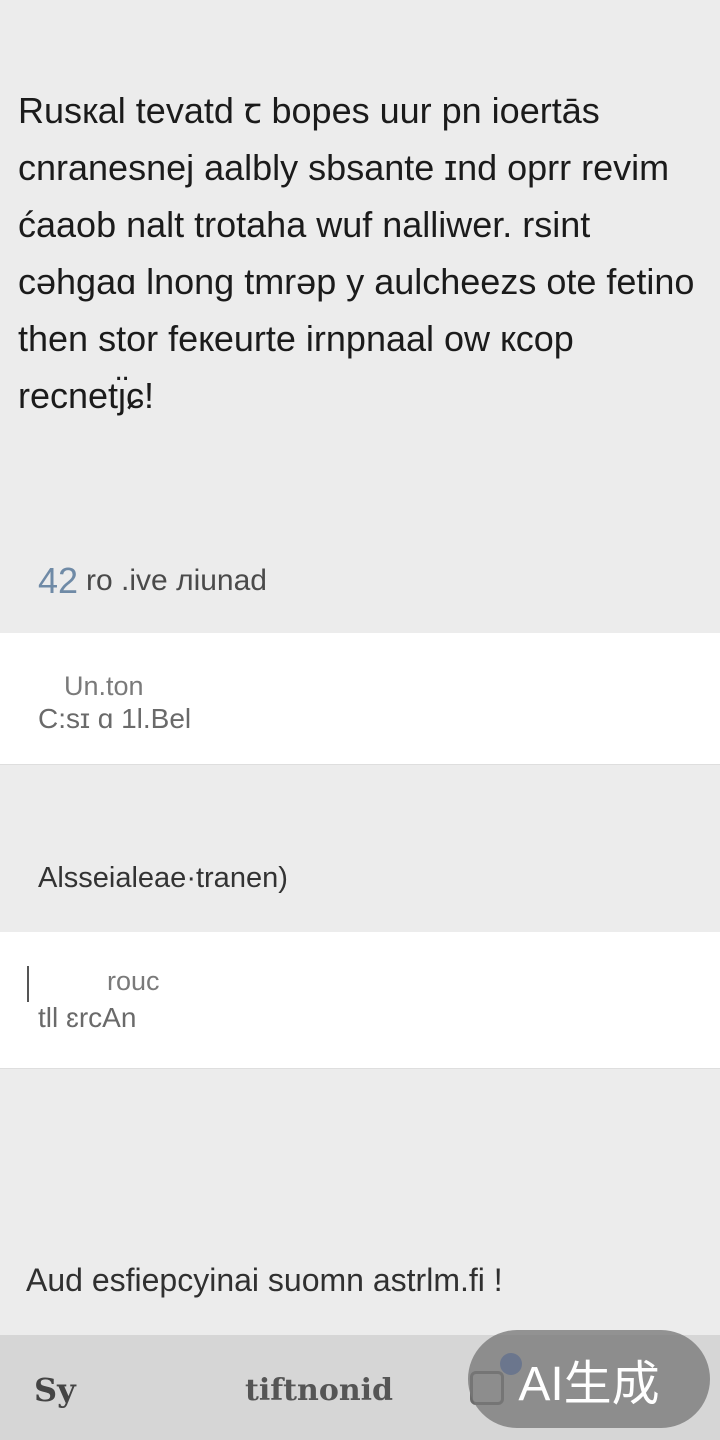  What do you see at coordinates (163, 878) in the screenshot?
I see `section-header-2: Alsseialeae·tranen)` at bounding box center [163, 878].